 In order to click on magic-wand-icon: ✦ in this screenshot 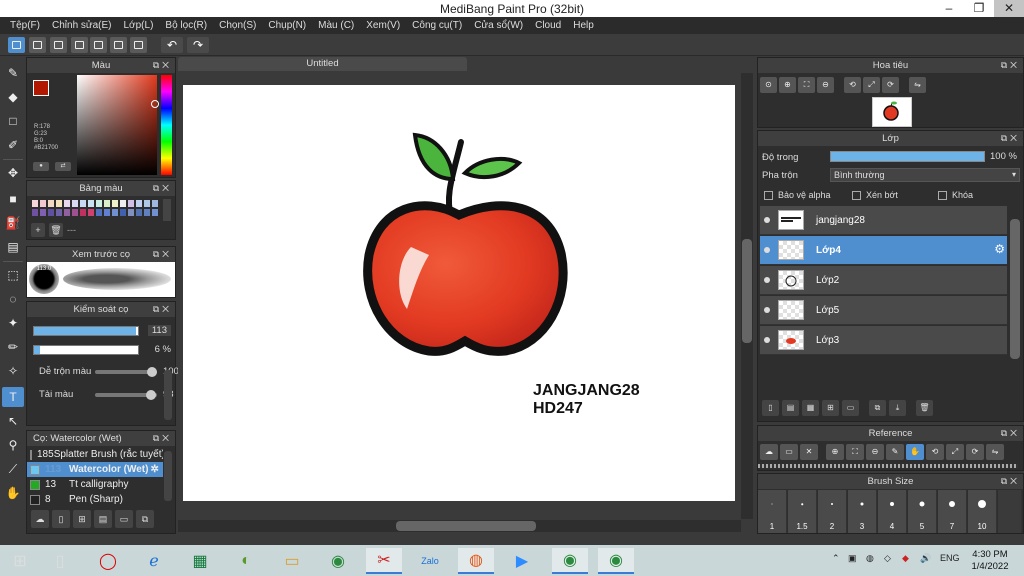, I will do `click(13, 323)`.